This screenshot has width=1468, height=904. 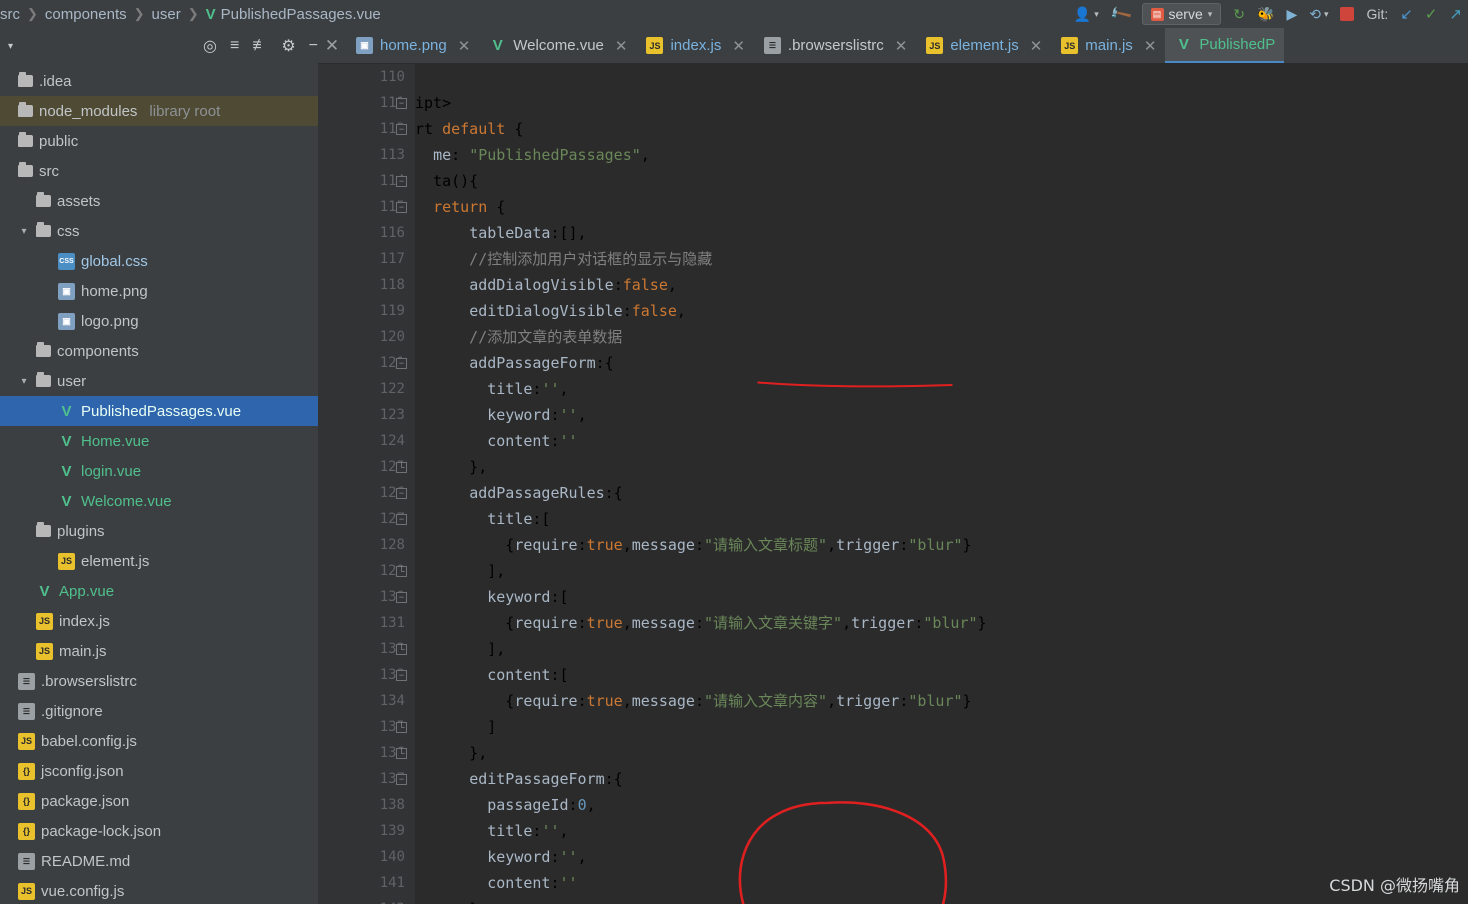 What do you see at coordinates (159, 261) in the screenshot?
I see `tree-item-global-css: CSS global.css` at bounding box center [159, 261].